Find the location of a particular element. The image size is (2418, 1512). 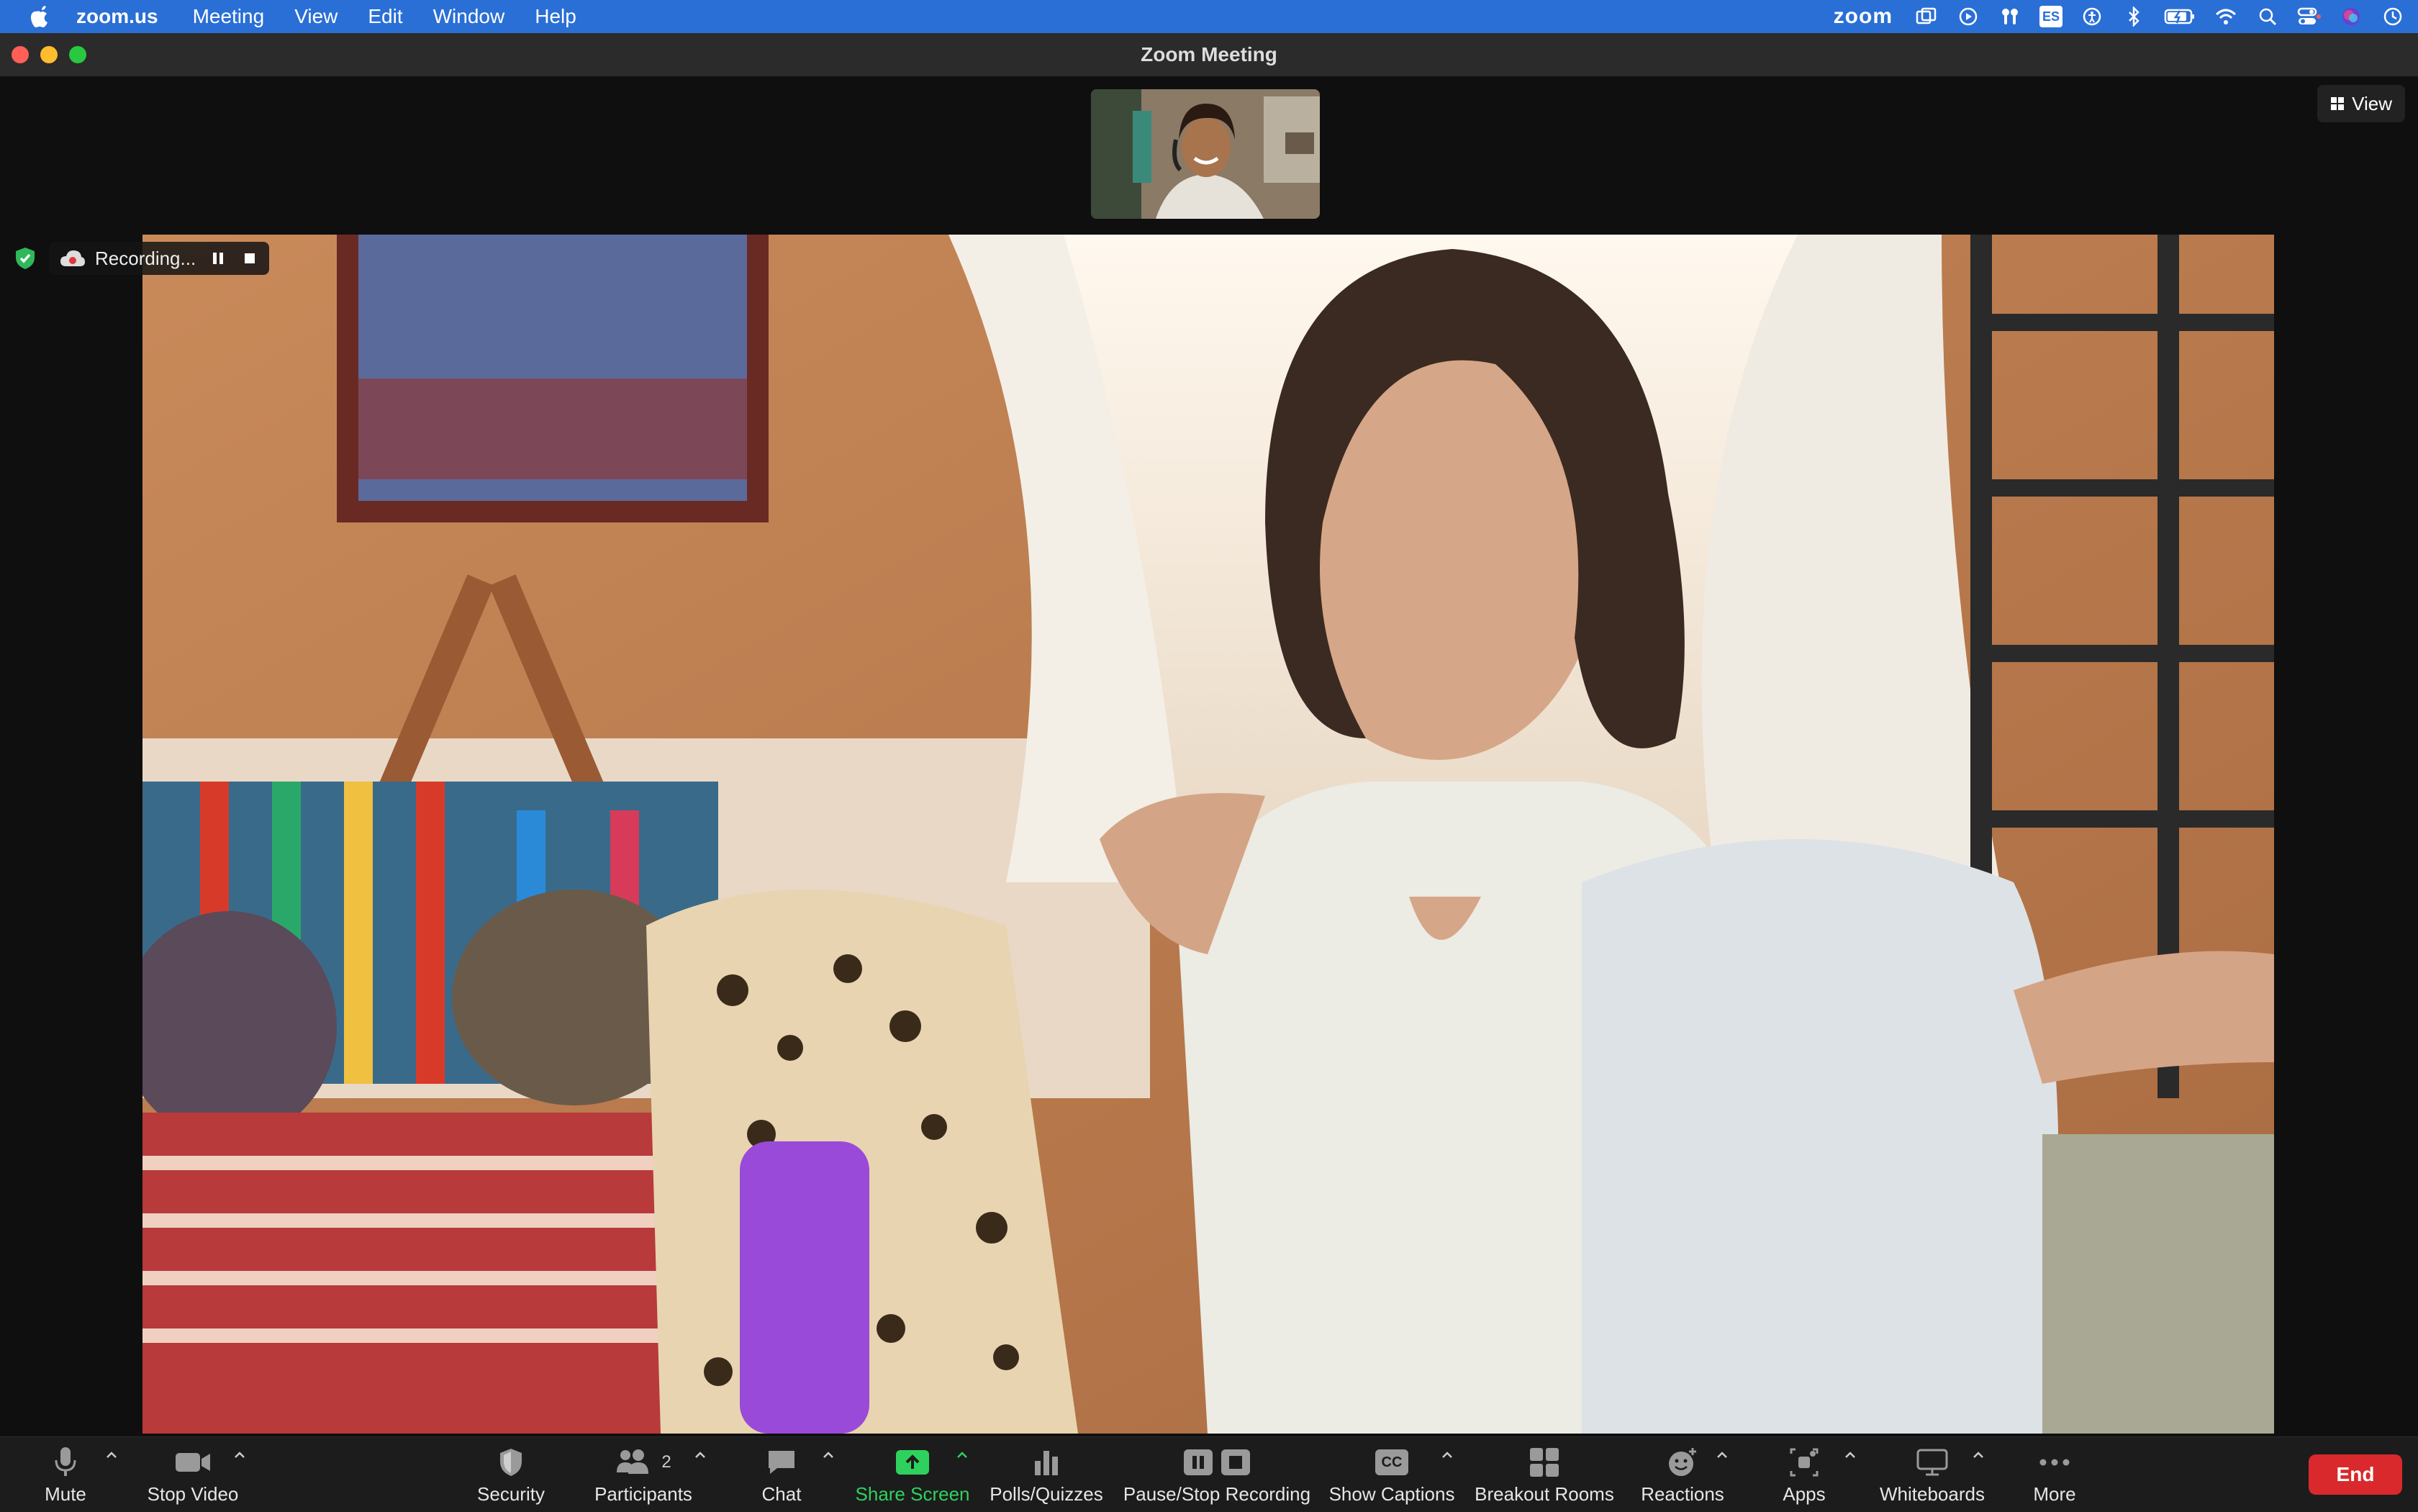

share-arrow-icon is located at coordinates (912, 1462).